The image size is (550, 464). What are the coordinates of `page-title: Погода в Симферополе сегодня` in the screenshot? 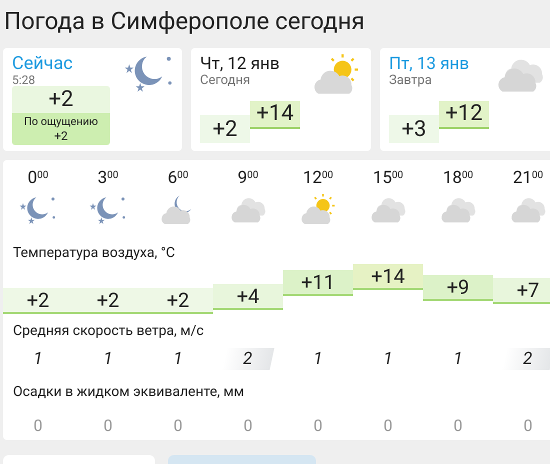 It's located at (184, 21).